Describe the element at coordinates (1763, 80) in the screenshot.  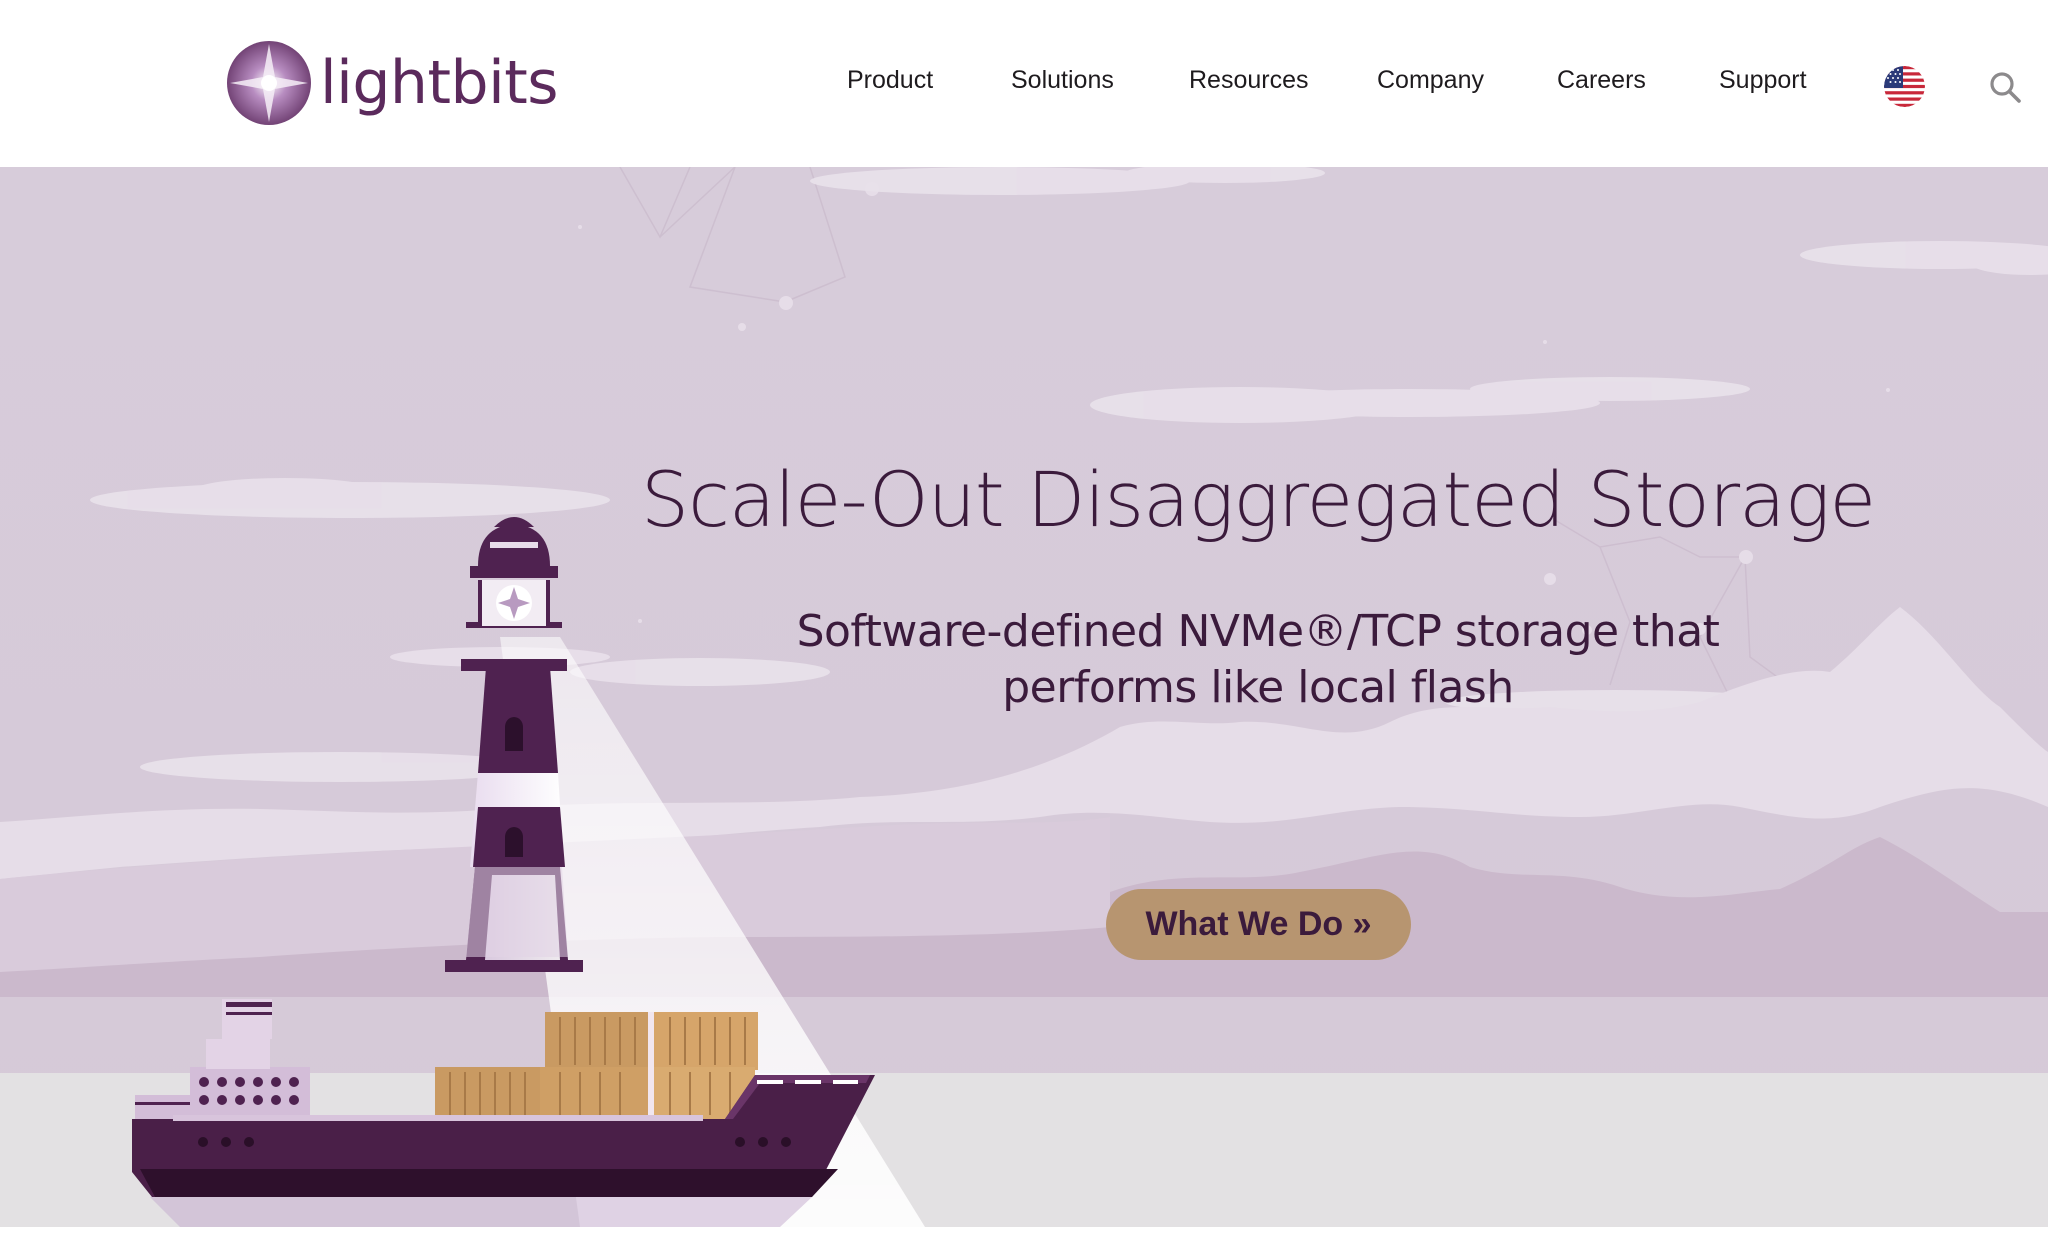
I see `nav-item-support: Support` at that location.